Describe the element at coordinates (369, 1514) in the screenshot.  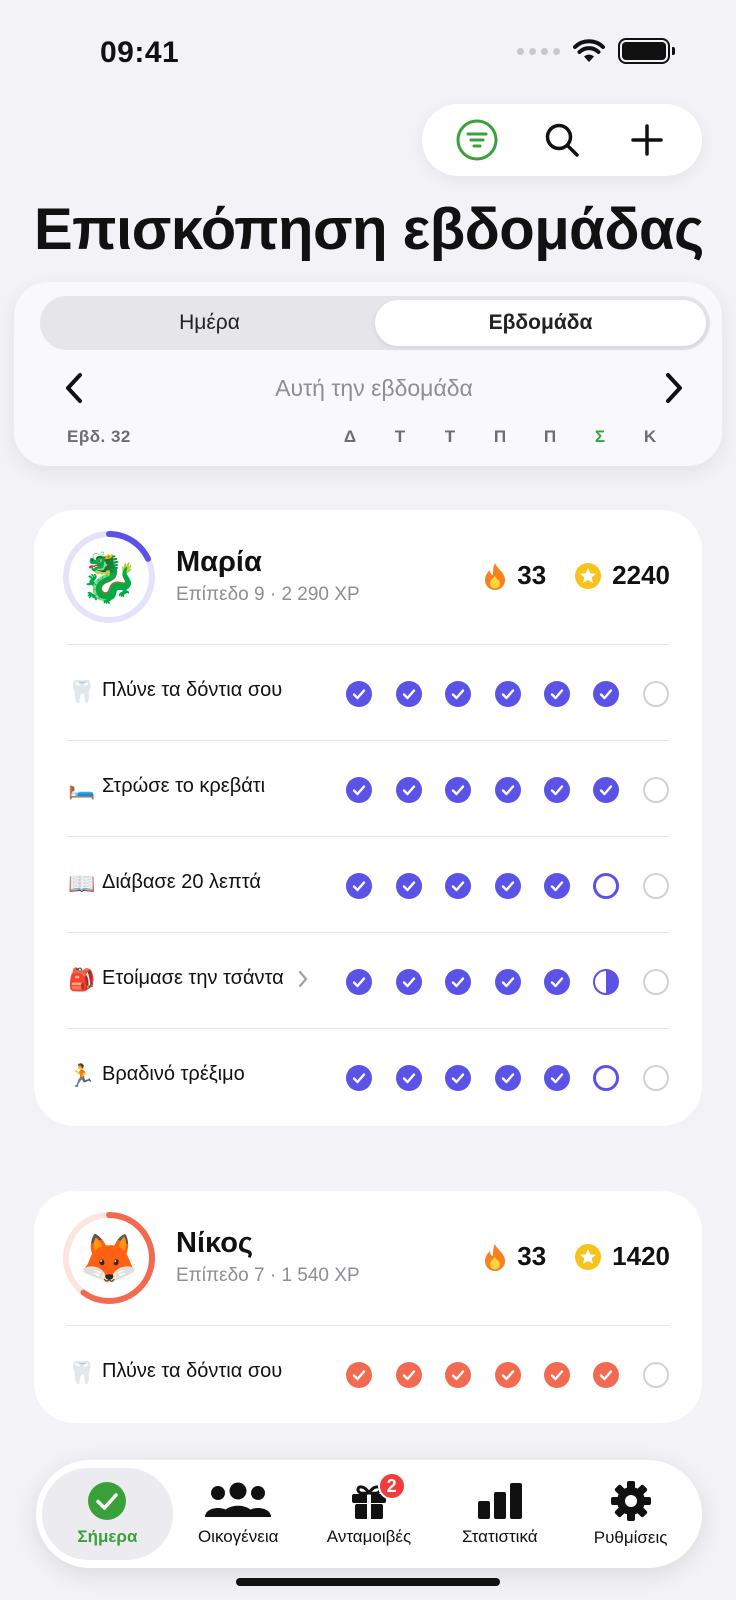
I see `tab-rewards: 2 Ανταμοιβές` at that location.